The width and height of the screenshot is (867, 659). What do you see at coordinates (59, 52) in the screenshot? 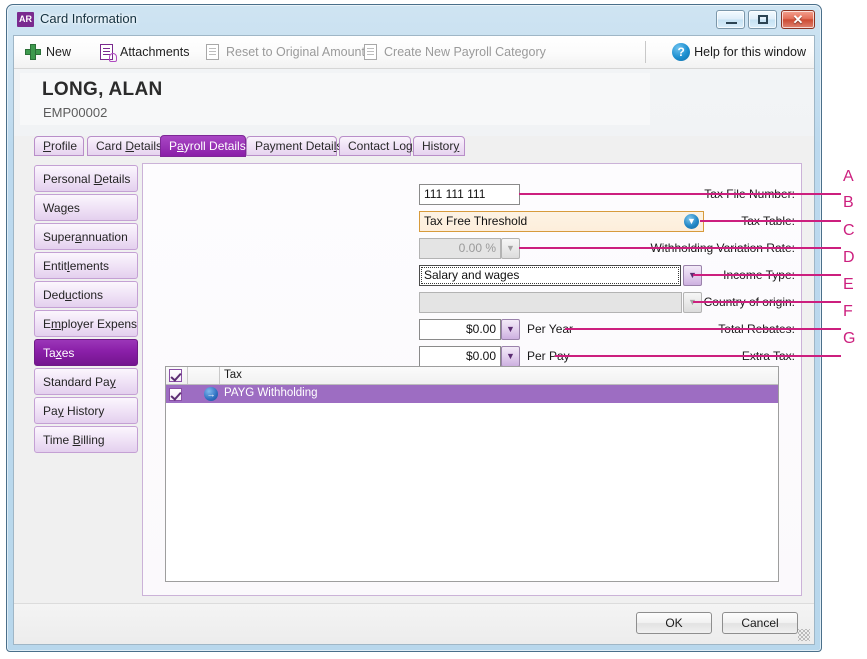
I see `toolbar-new-label: New` at bounding box center [59, 52].